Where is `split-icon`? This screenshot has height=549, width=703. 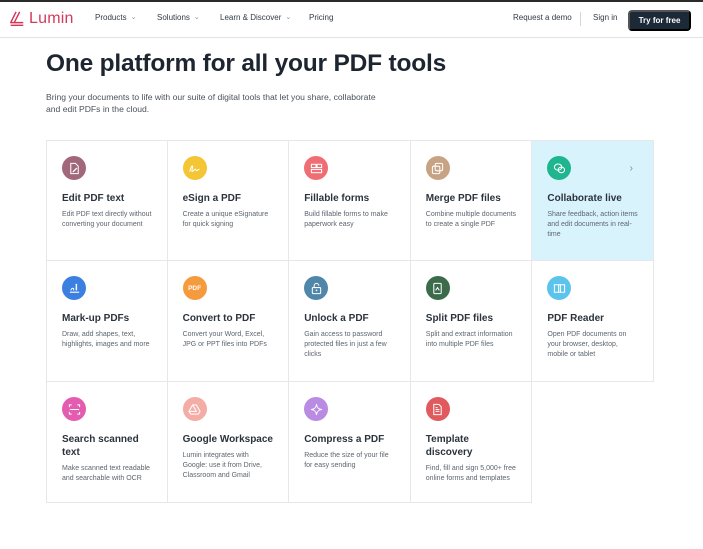
split-icon is located at coordinates (437, 288).